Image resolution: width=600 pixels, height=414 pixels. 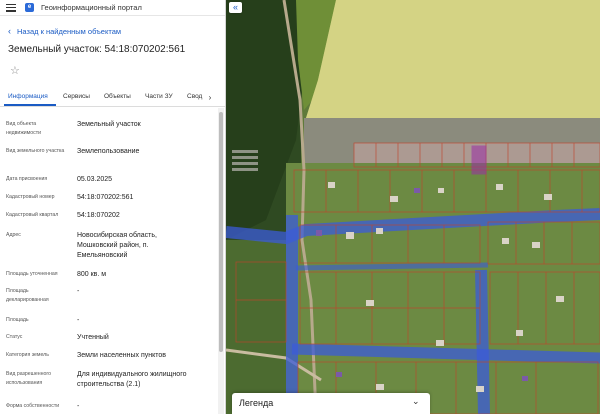 What do you see at coordinates (109, 124) in the screenshot?
I see `attribute-value: Земельный участок` at bounding box center [109, 124].